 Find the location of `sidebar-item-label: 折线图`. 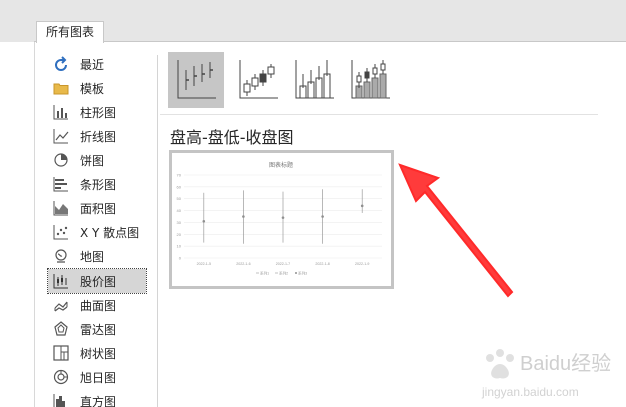

sidebar-item-label: 折线图 is located at coordinates (98, 136).